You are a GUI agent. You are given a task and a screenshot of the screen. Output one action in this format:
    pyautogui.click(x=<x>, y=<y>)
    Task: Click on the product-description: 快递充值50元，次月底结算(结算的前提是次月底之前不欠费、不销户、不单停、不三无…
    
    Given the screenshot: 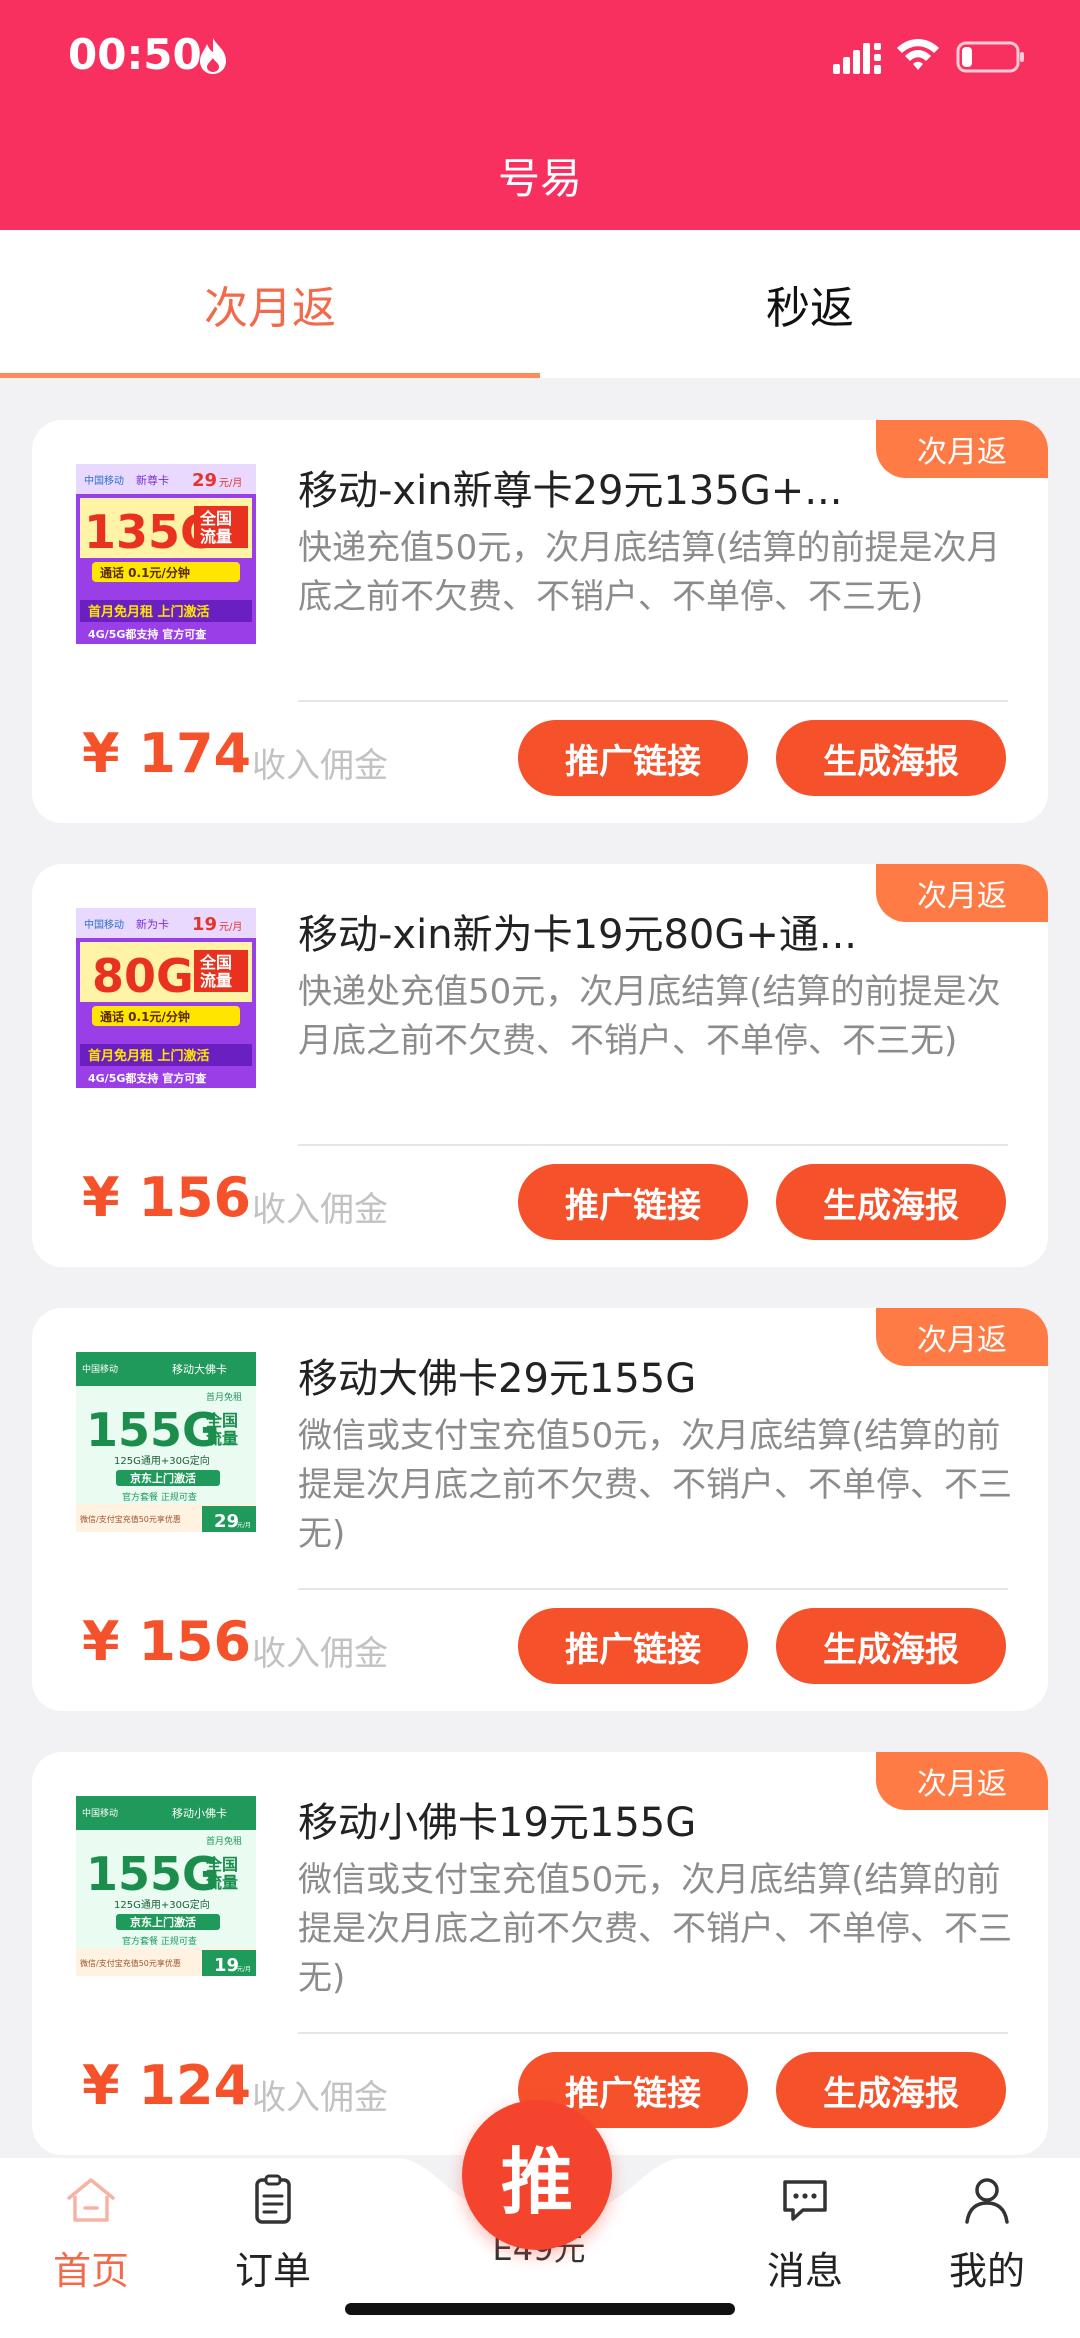 What is the action you would take?
    pyautogui.click(x=649, y=572)
    